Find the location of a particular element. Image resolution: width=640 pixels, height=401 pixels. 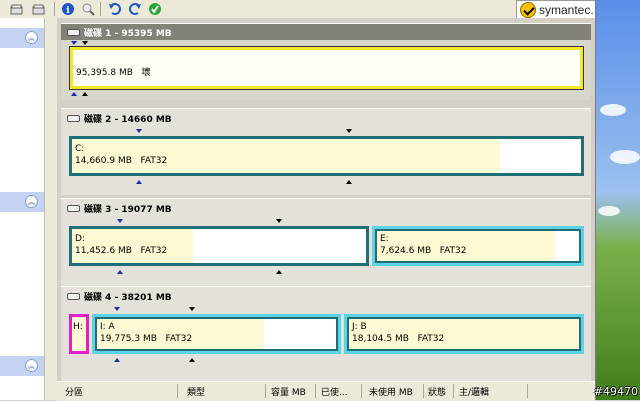

column-header-capacity: 容量 MB is located at coordinates (288, 391).